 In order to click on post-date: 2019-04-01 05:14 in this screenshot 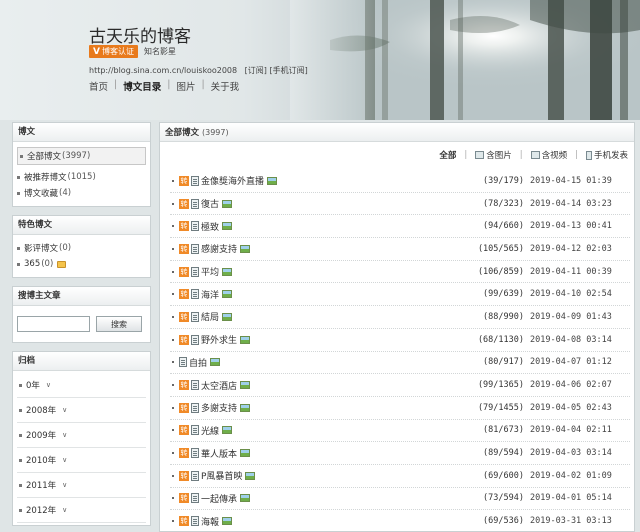, I will do `click(571, 498)`.